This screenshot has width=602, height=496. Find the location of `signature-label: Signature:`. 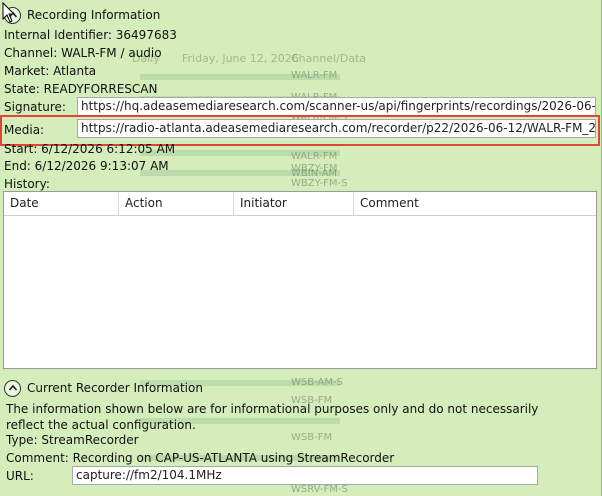

signature-label: Signature: is located at coordinates (35, 107).